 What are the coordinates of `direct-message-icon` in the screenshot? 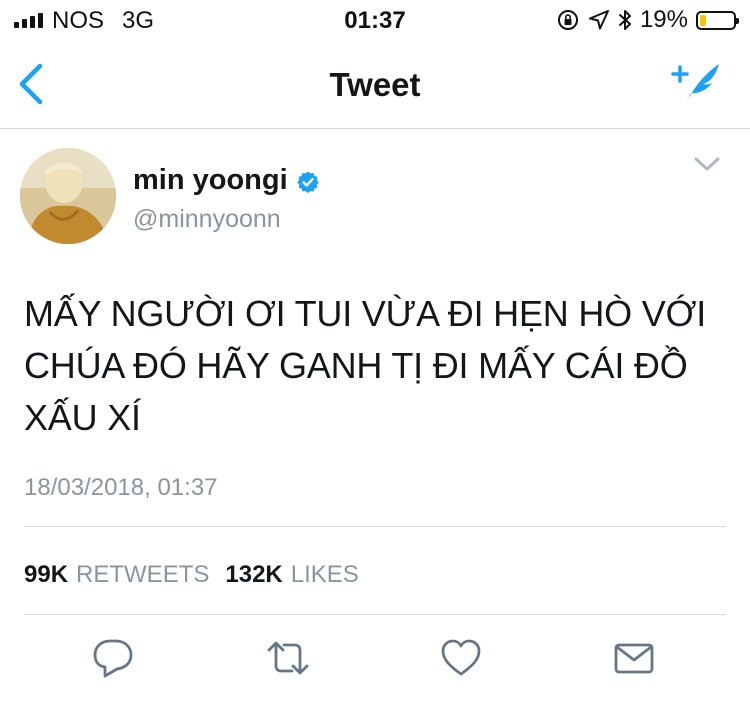 It's located at (634, 658).